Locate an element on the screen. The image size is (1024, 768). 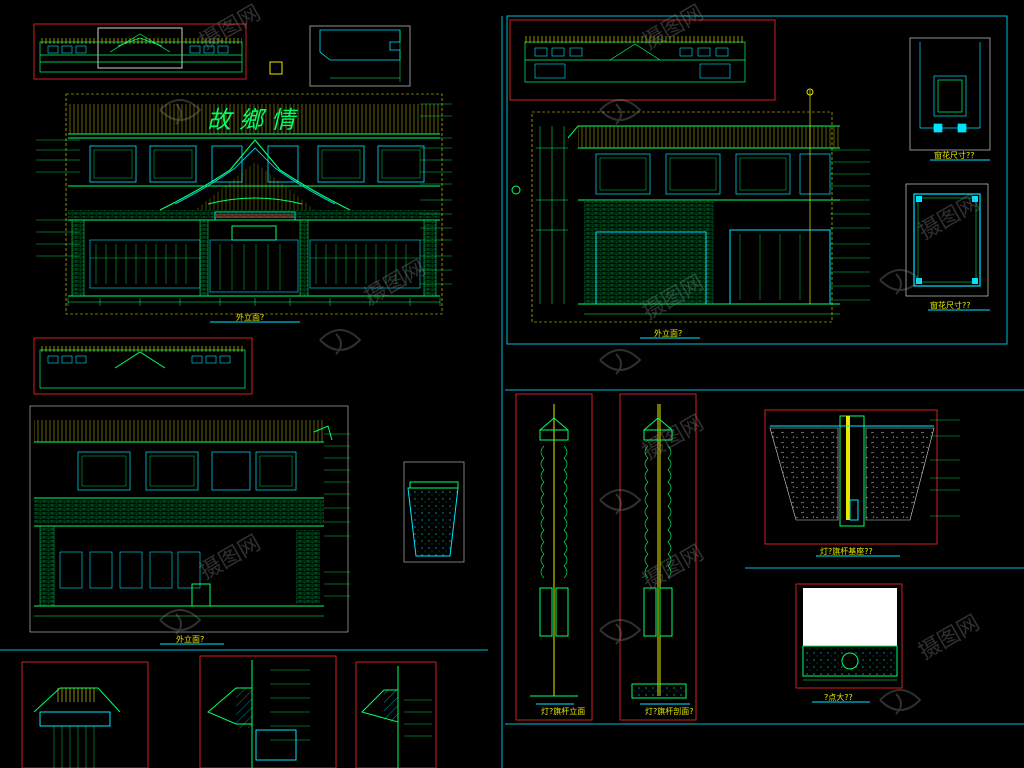
flagpole-elevation: 灯?旗杆立面 is located at coordinates (554, 557).